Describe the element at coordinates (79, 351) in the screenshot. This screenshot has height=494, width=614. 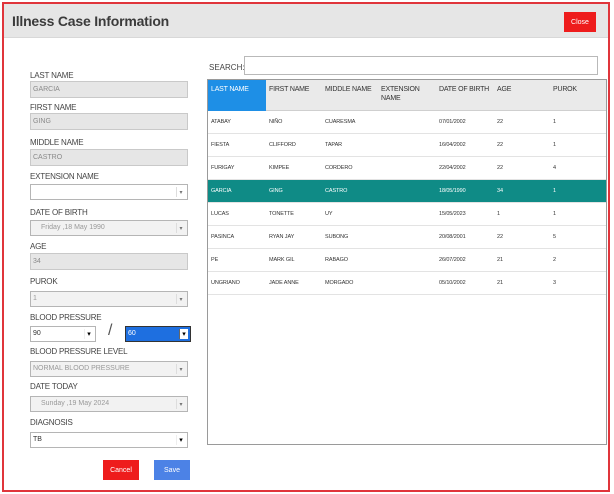
I see `bp-level-label: BLOOD PRESSURE LEVEL` at that location.